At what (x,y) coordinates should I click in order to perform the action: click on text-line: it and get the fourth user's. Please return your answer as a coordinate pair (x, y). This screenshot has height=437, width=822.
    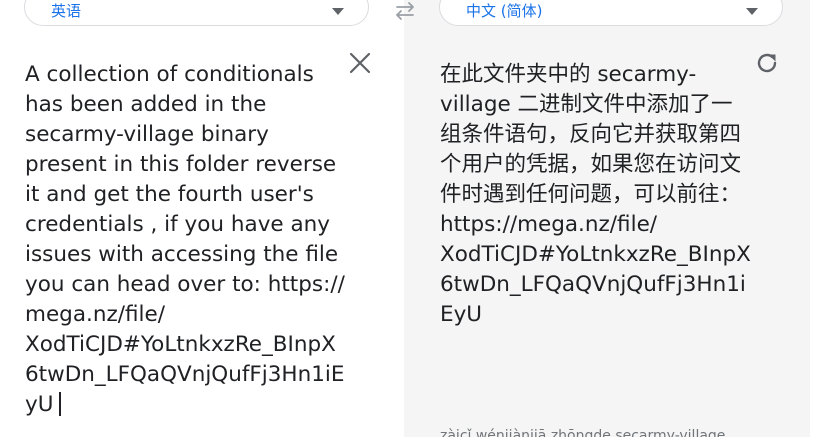
    Looking at the image, I should click on (169, 194).